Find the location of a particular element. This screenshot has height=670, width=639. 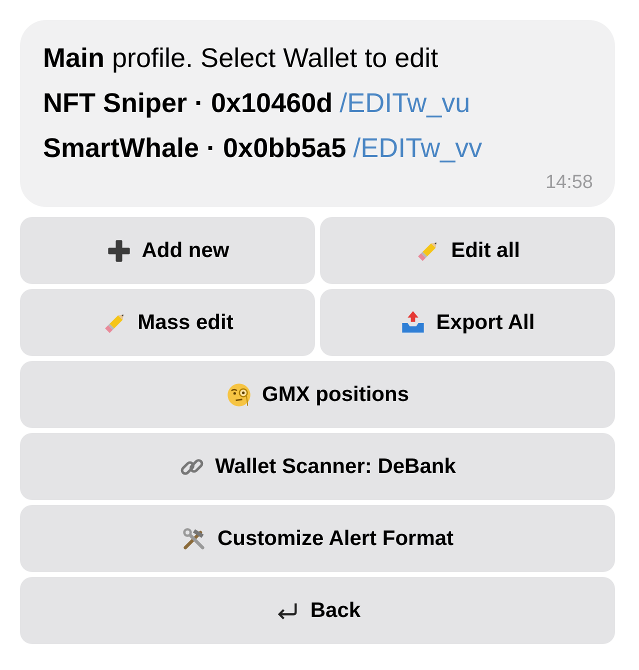

plus-icon is located at coordinates (119, 251).